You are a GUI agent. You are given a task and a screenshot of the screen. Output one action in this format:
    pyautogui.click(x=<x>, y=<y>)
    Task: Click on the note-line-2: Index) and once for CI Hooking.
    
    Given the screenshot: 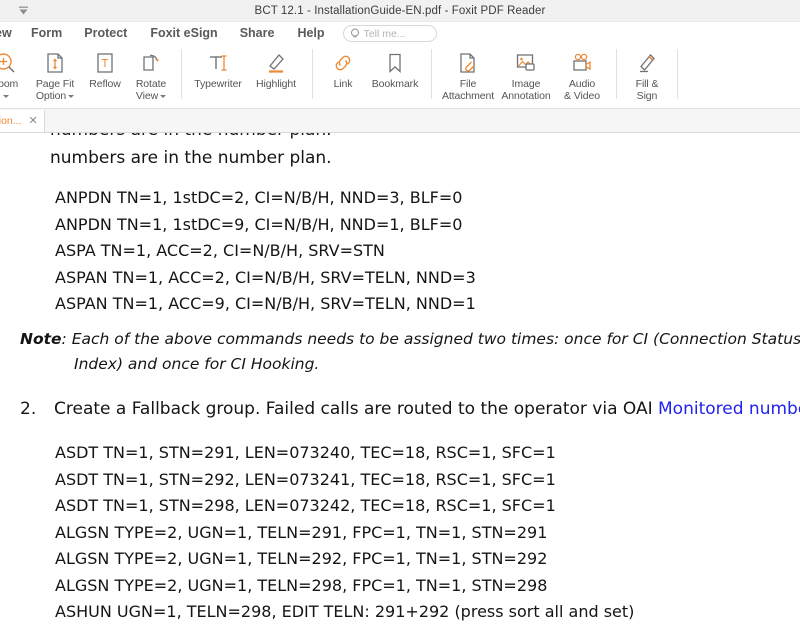 What is the action you would take?
    pyautogui.click(x=197, y=364)
    